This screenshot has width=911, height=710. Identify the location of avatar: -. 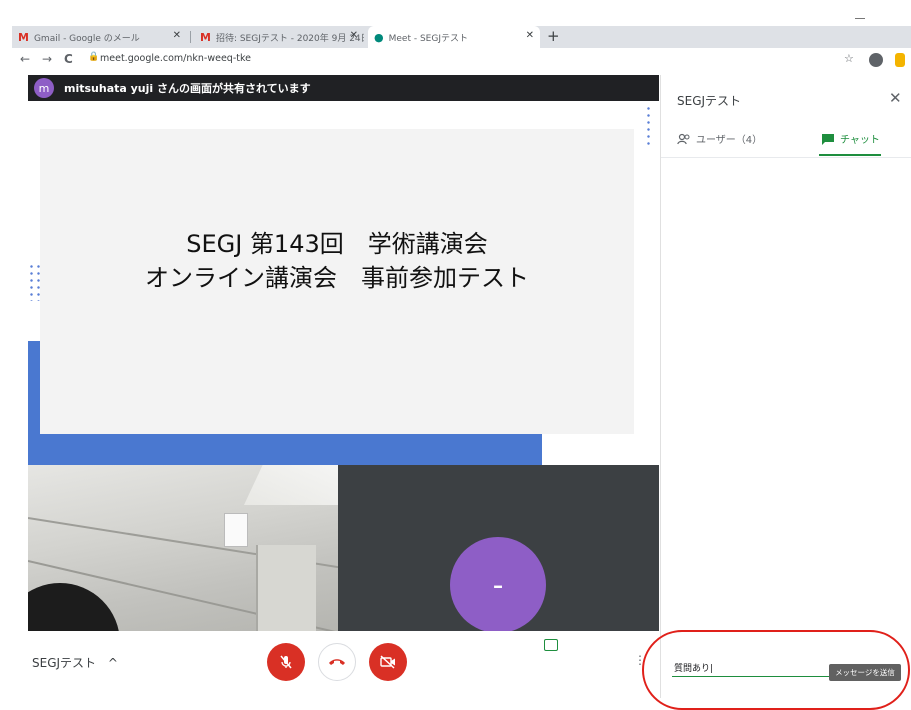
(498, 584).